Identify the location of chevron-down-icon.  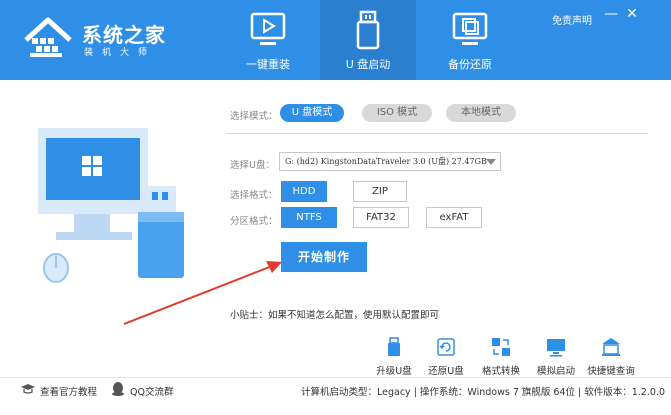
(491, 162).